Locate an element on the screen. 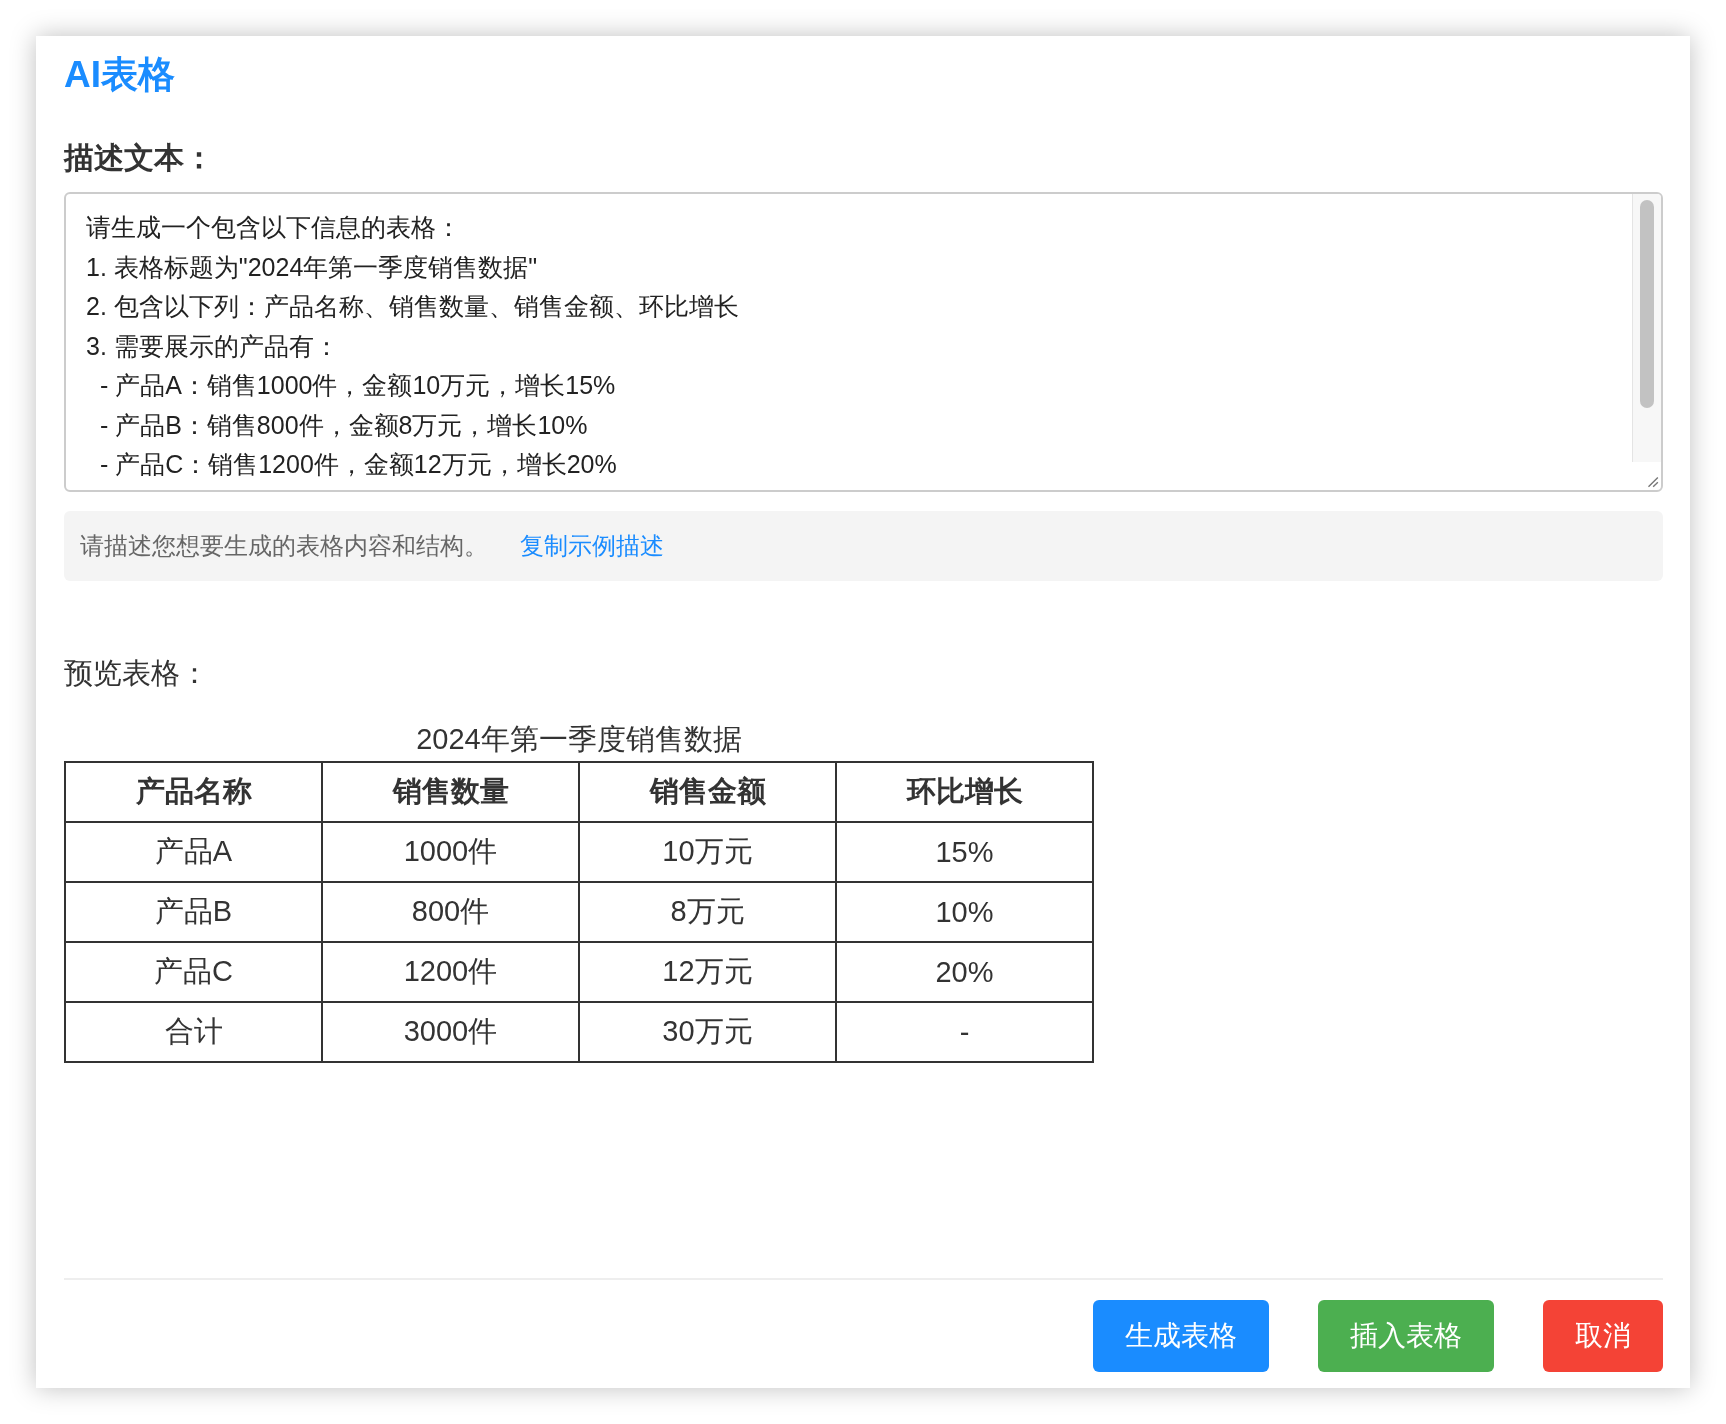 The image size is (1726, 1424). table-cell: 产品C is located at coordinates (193, 972).